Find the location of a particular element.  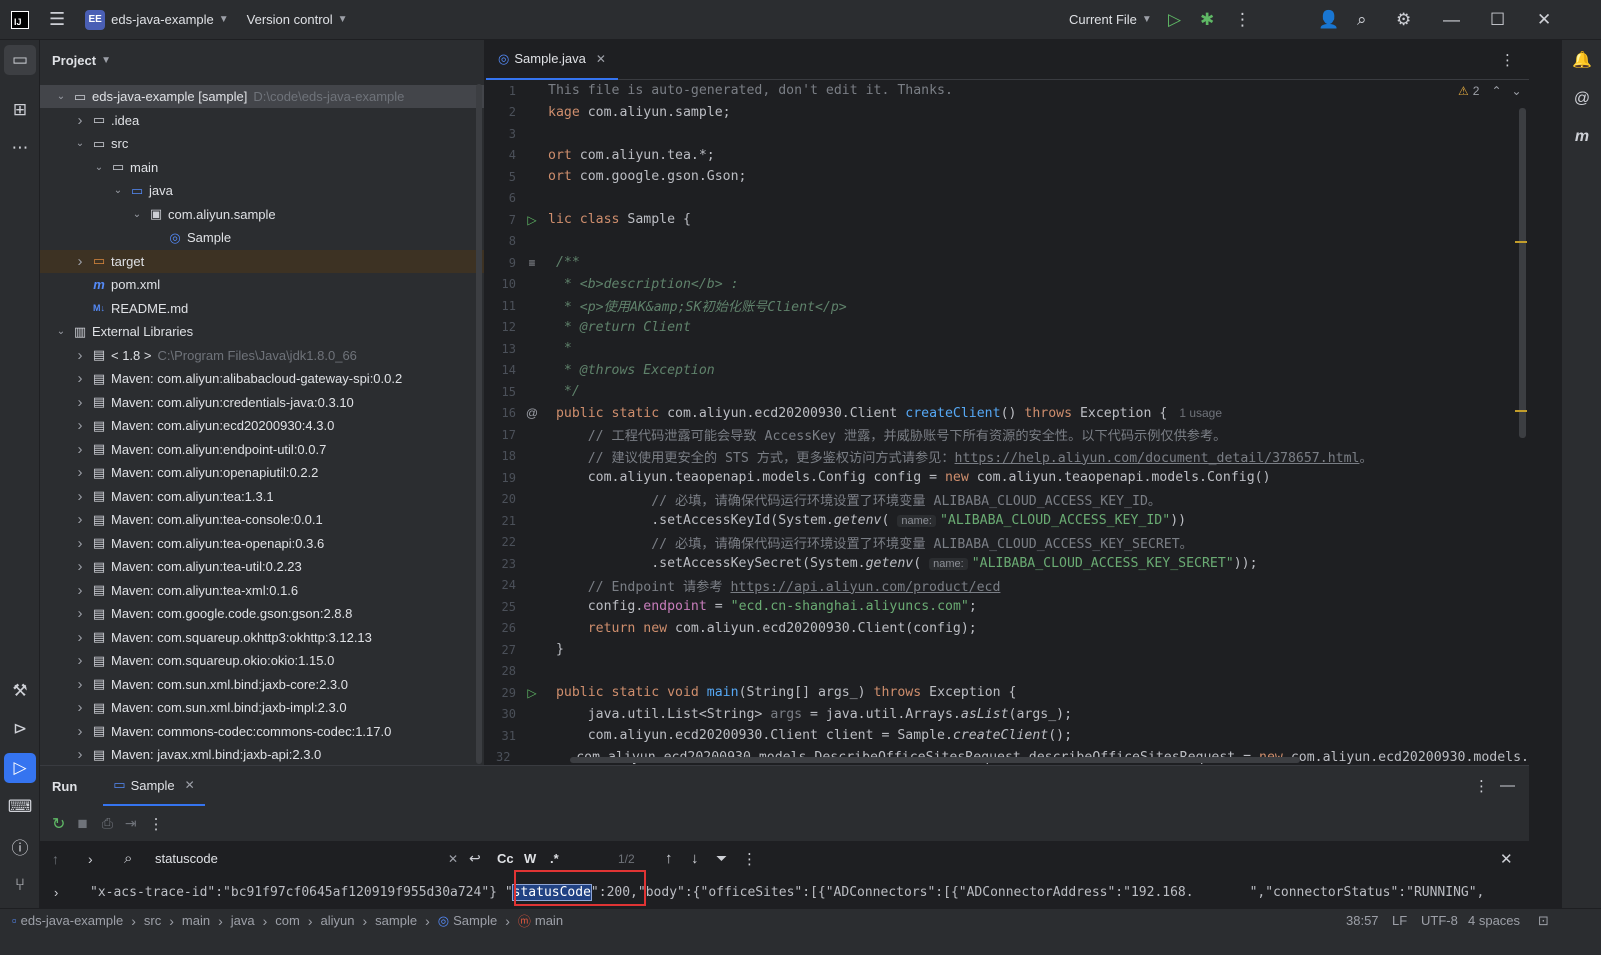

git-tool-icon: ⑂ is located at coordinates (20, 885).